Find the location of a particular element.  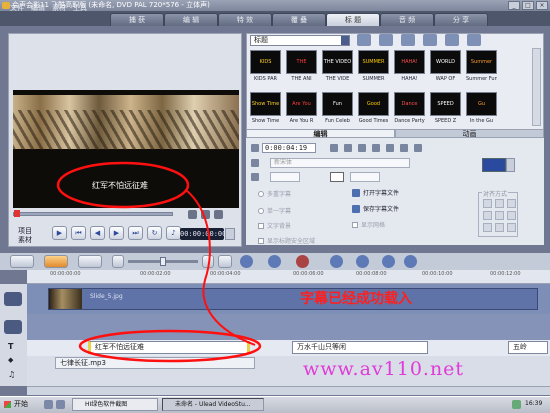

annotation-watermark: www.av110.net is located at coordinates (384, 369).